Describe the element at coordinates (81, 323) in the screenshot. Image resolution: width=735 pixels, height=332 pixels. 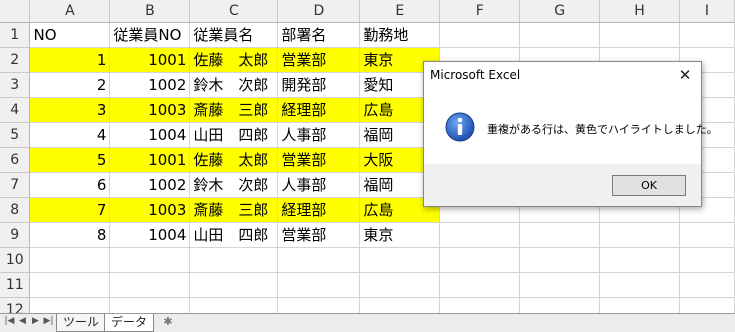
I see `sheet-tab-tool: ツール` at that location.